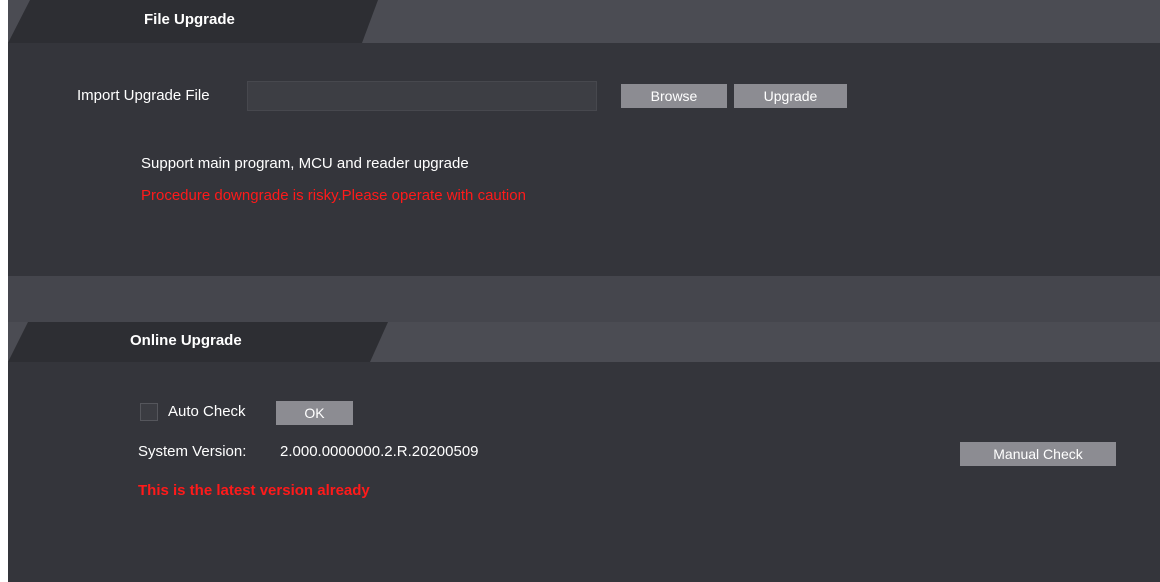  Describe the element at coordinates (379, 451) in the screenshot. I see `system-version-value: 2.000.0000000.2.R.20200509` at that location.